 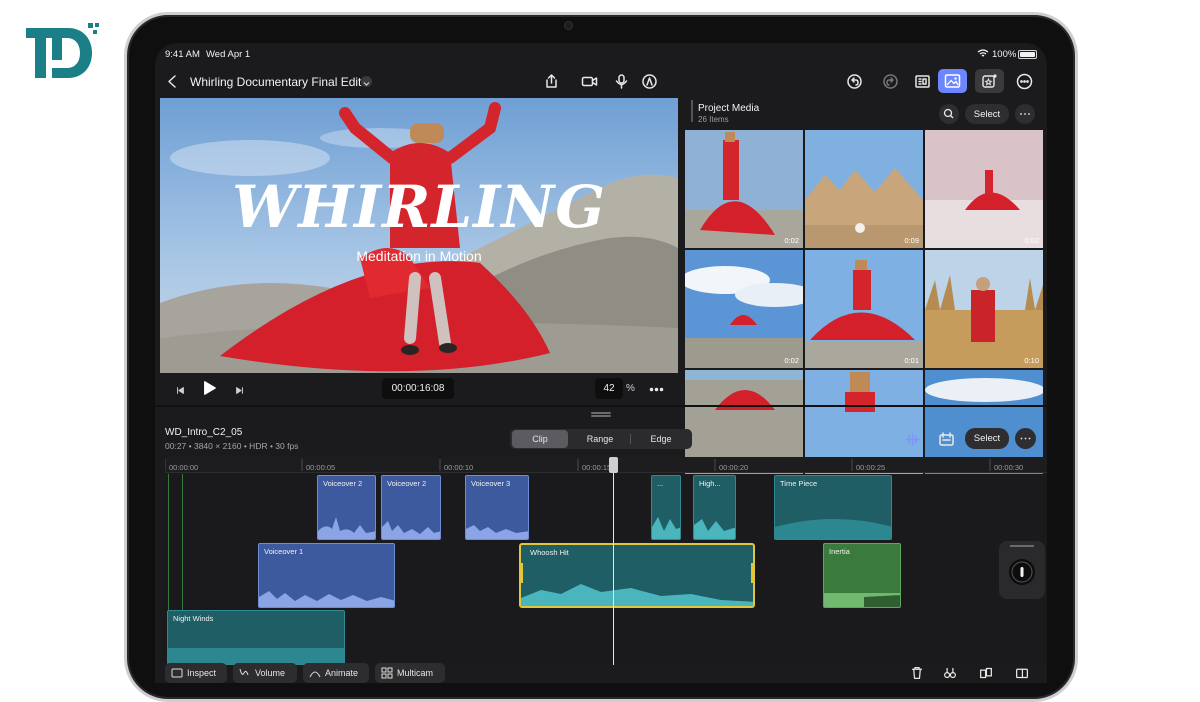 I want to click on microphone-icon, so click(x=621, y=81).